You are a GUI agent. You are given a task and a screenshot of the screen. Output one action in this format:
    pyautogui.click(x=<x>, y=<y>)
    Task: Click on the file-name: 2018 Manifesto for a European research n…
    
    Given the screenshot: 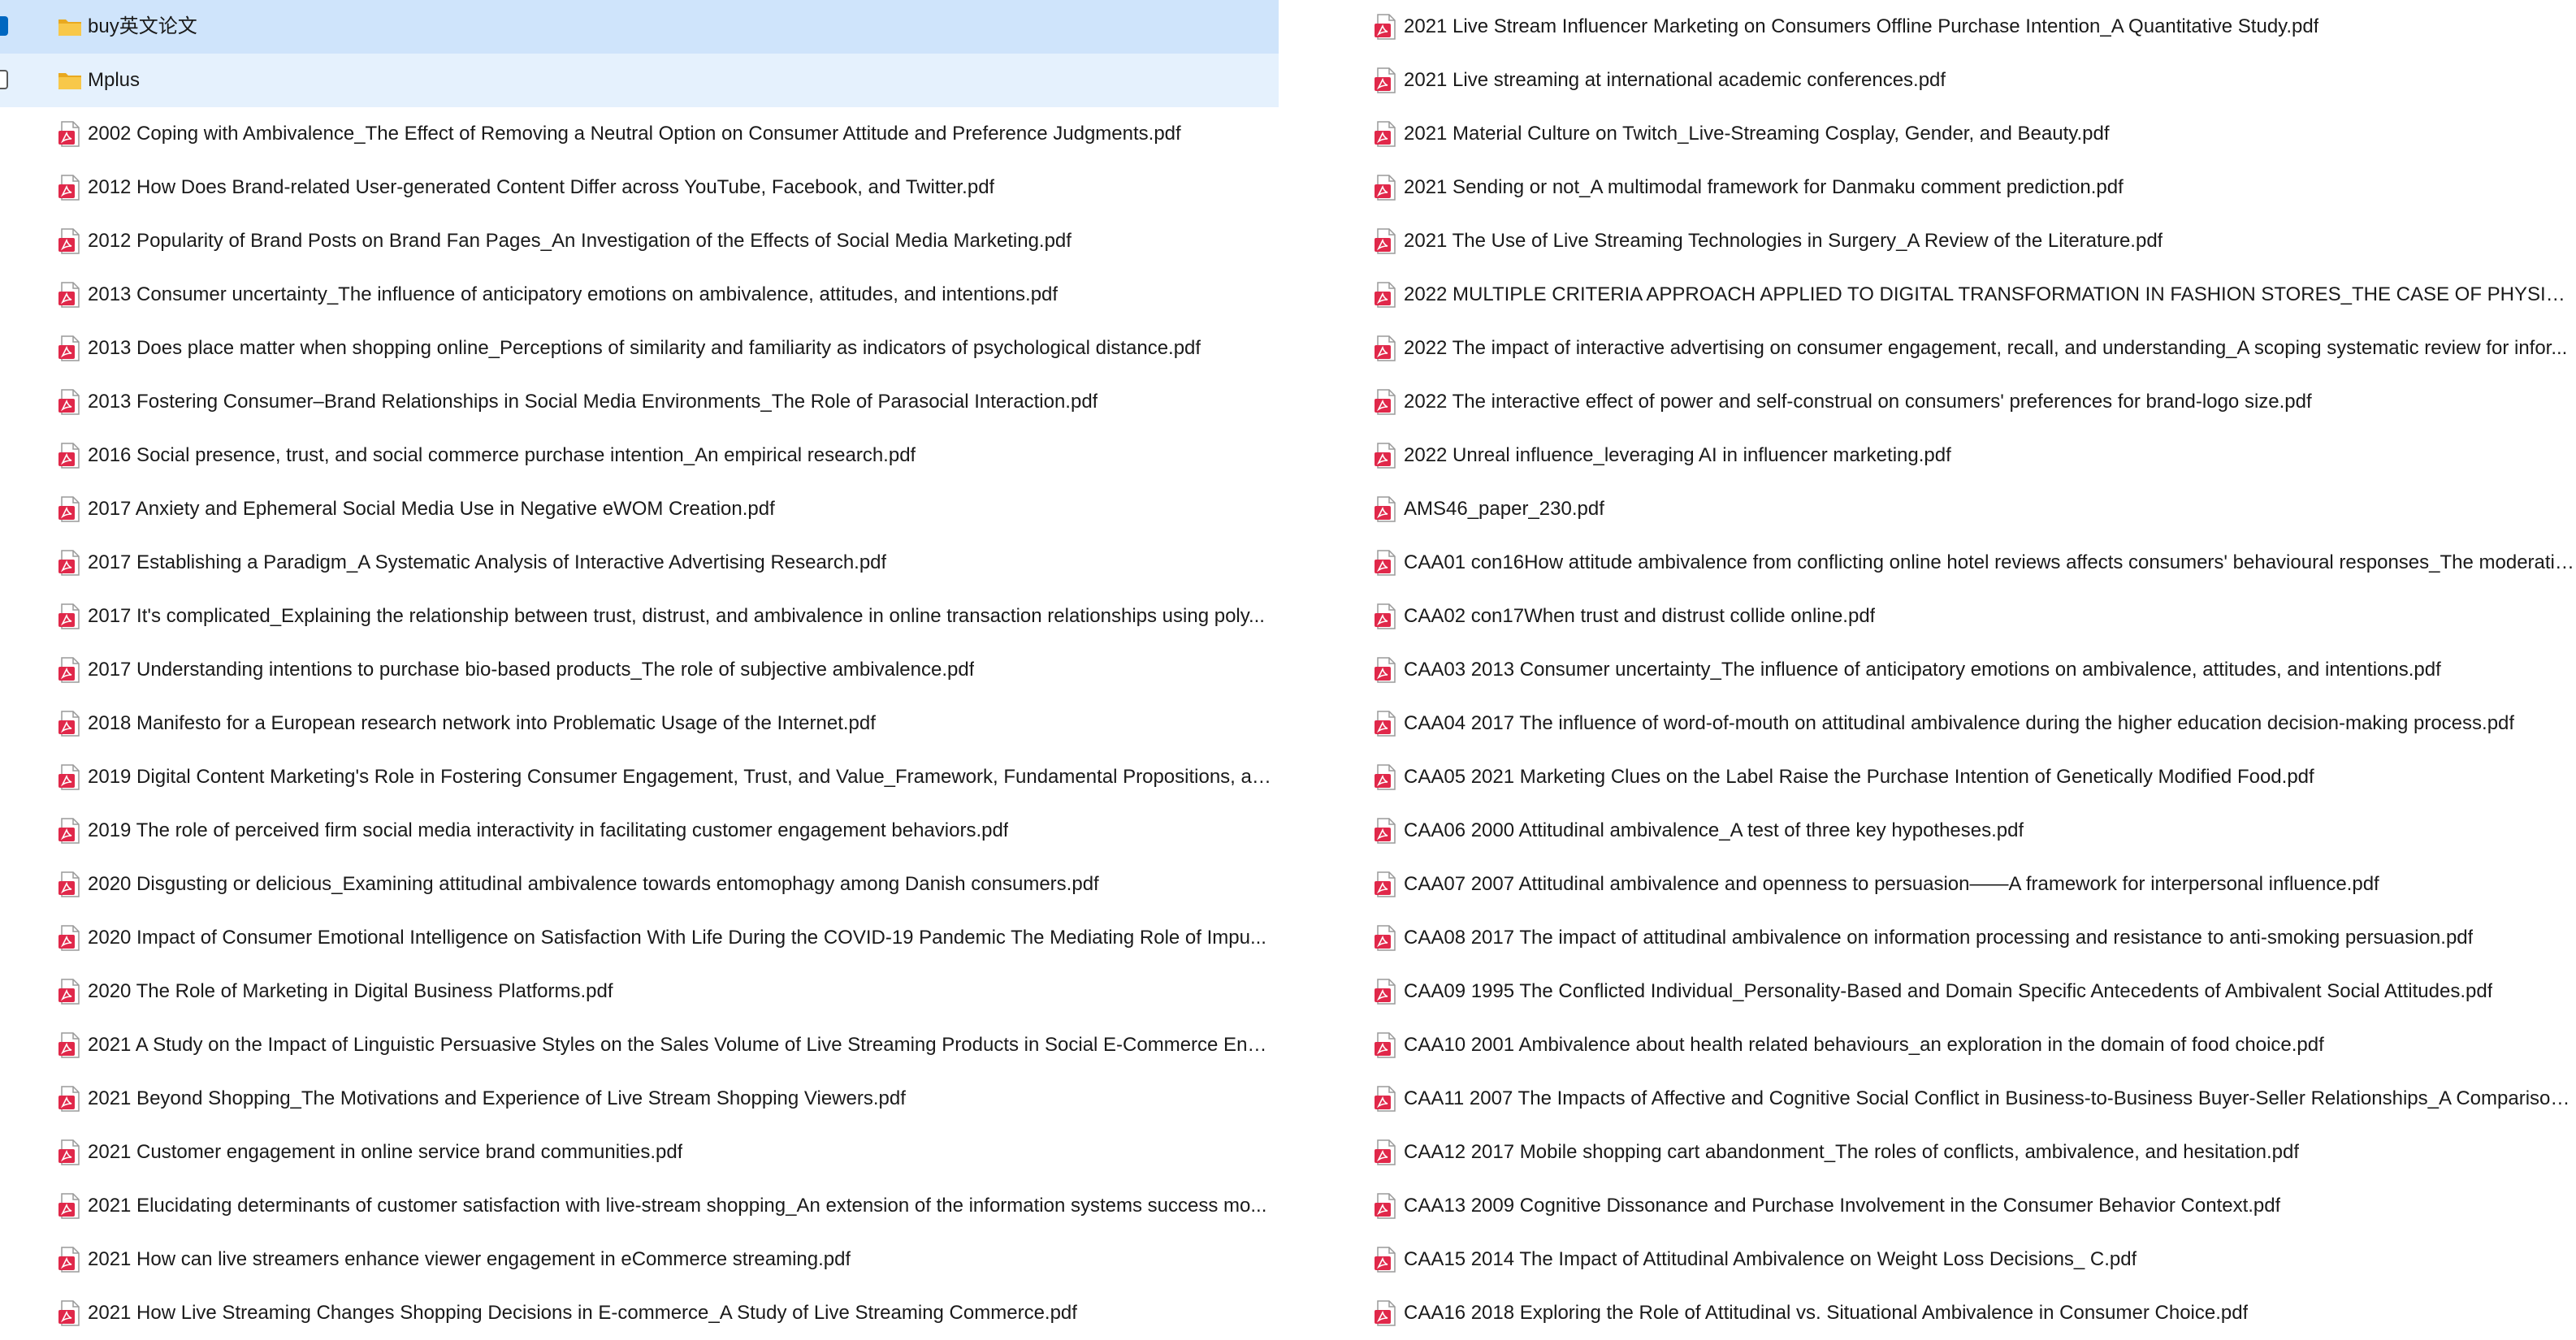 What is the action you would take?
    pyautogui.click(x=482, y=723)
    